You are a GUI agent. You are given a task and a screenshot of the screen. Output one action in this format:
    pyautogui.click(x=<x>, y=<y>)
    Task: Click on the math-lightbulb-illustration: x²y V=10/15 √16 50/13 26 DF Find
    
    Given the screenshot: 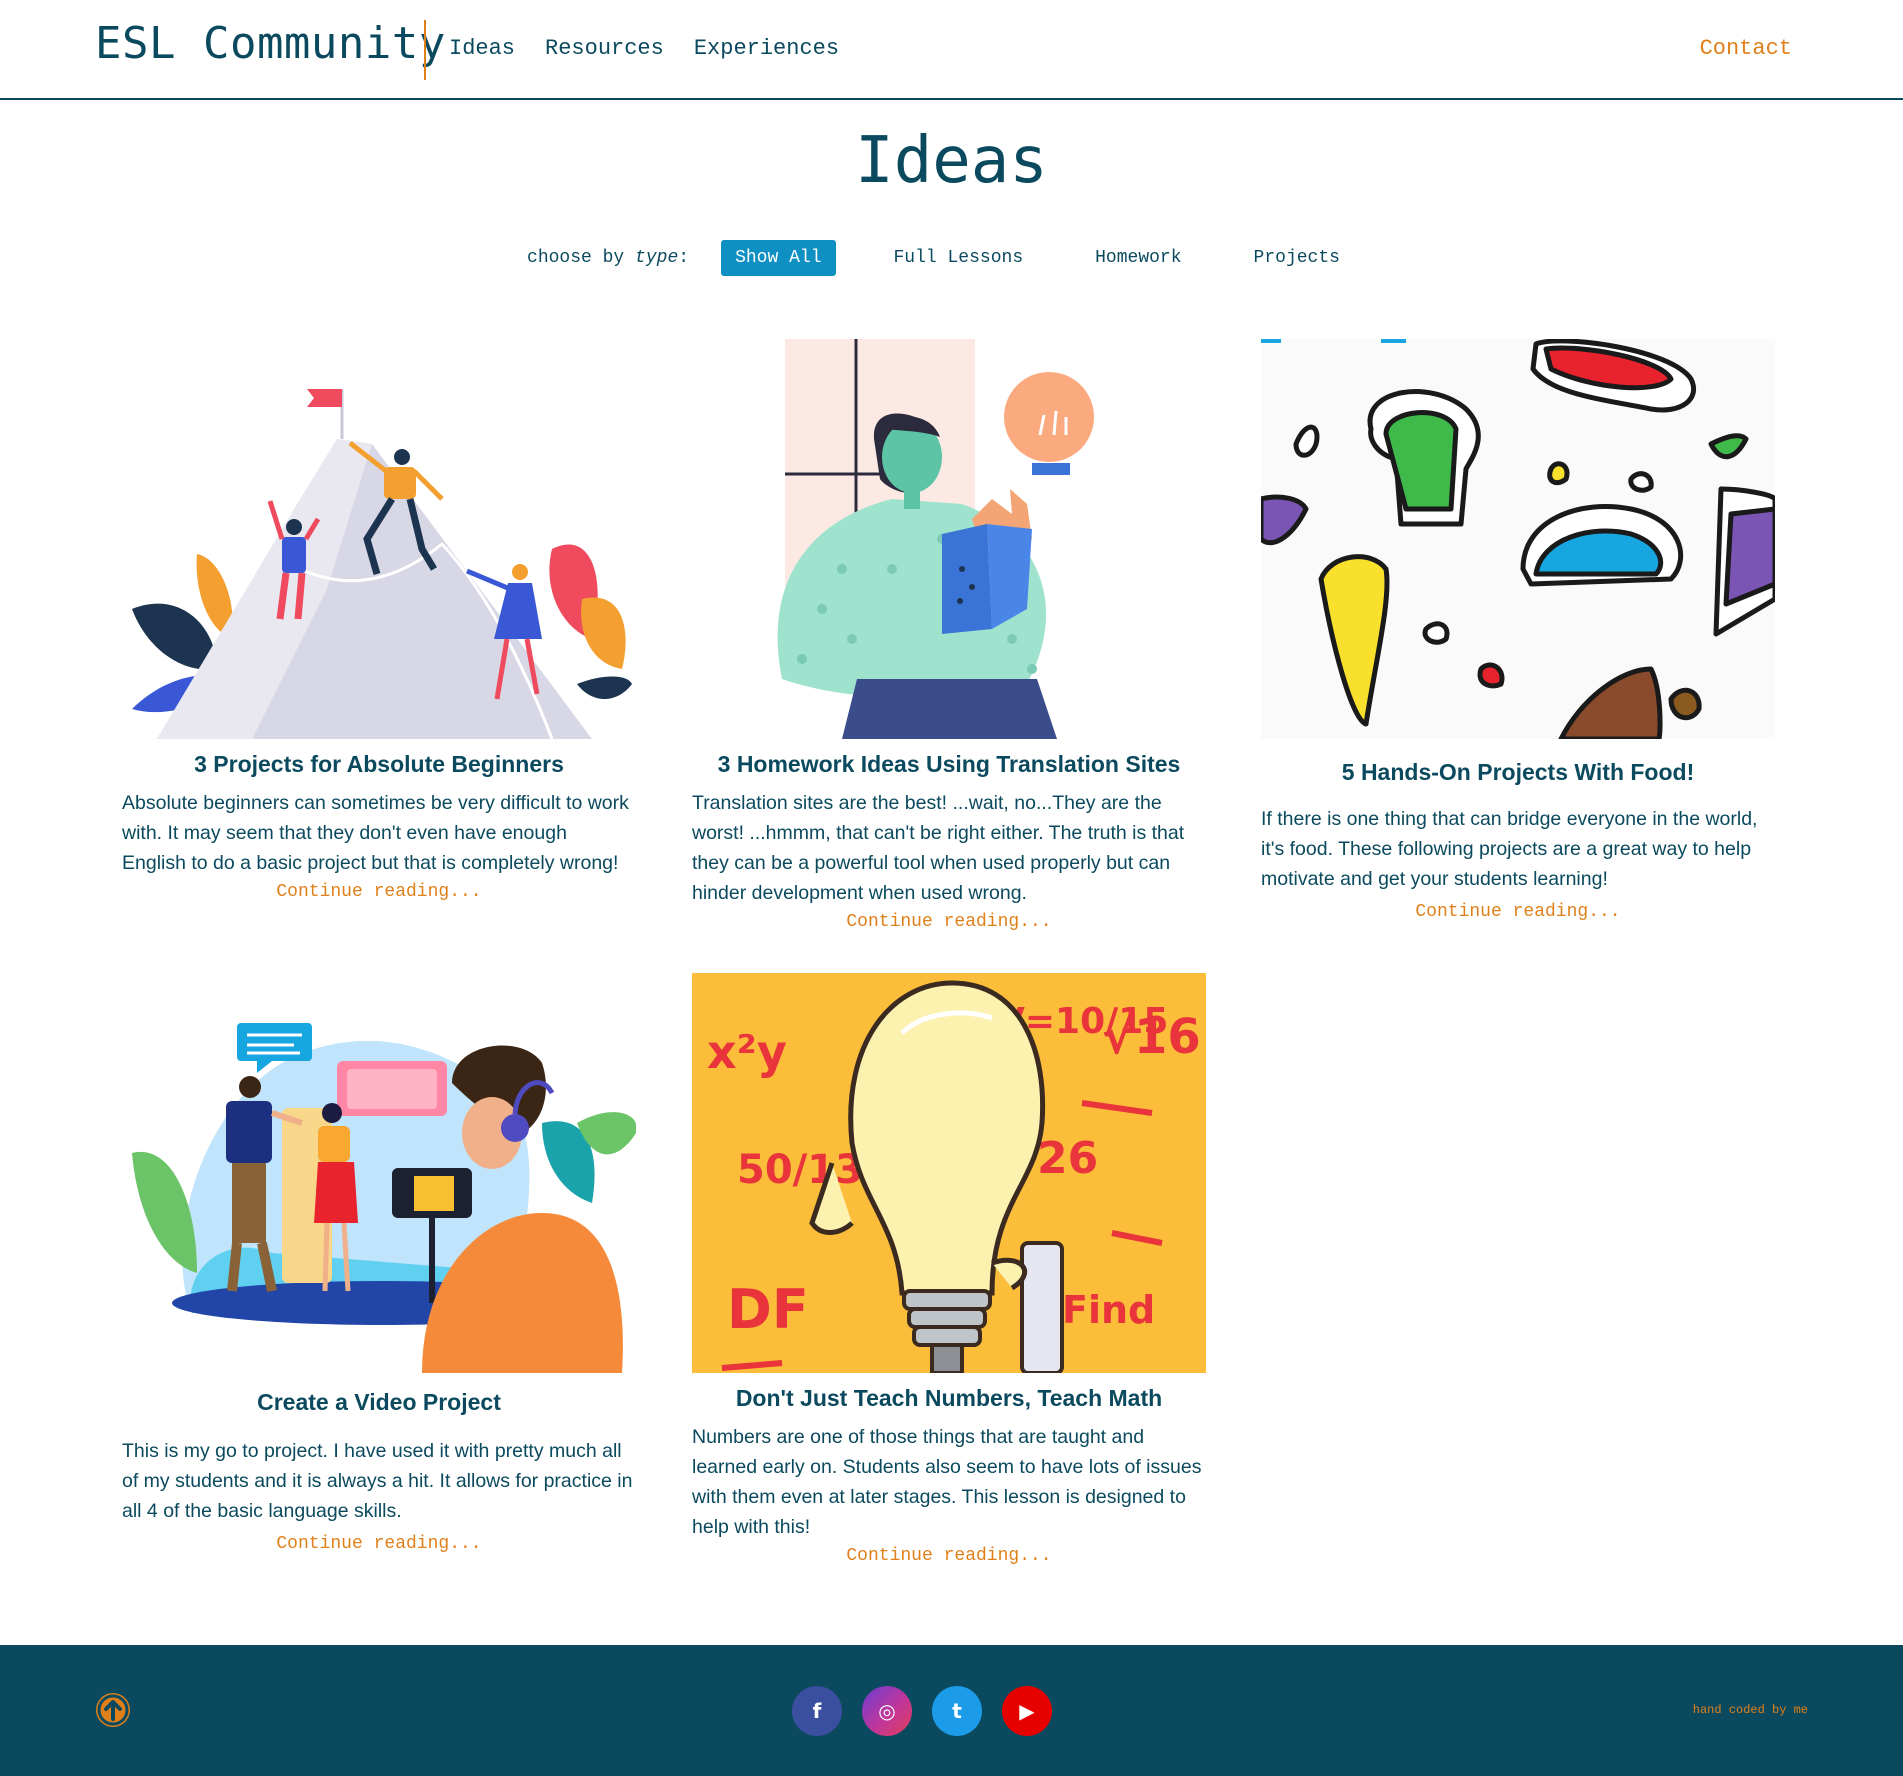 What is the action you would take?
    pyautogui.click(x=949, y=1173)
    